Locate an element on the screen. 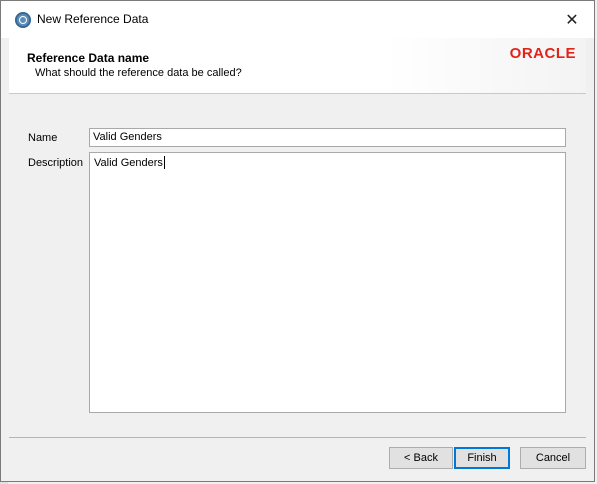 The width and height of the screenshot is (597, 484). app-icon is located at coordinates (23, 20).